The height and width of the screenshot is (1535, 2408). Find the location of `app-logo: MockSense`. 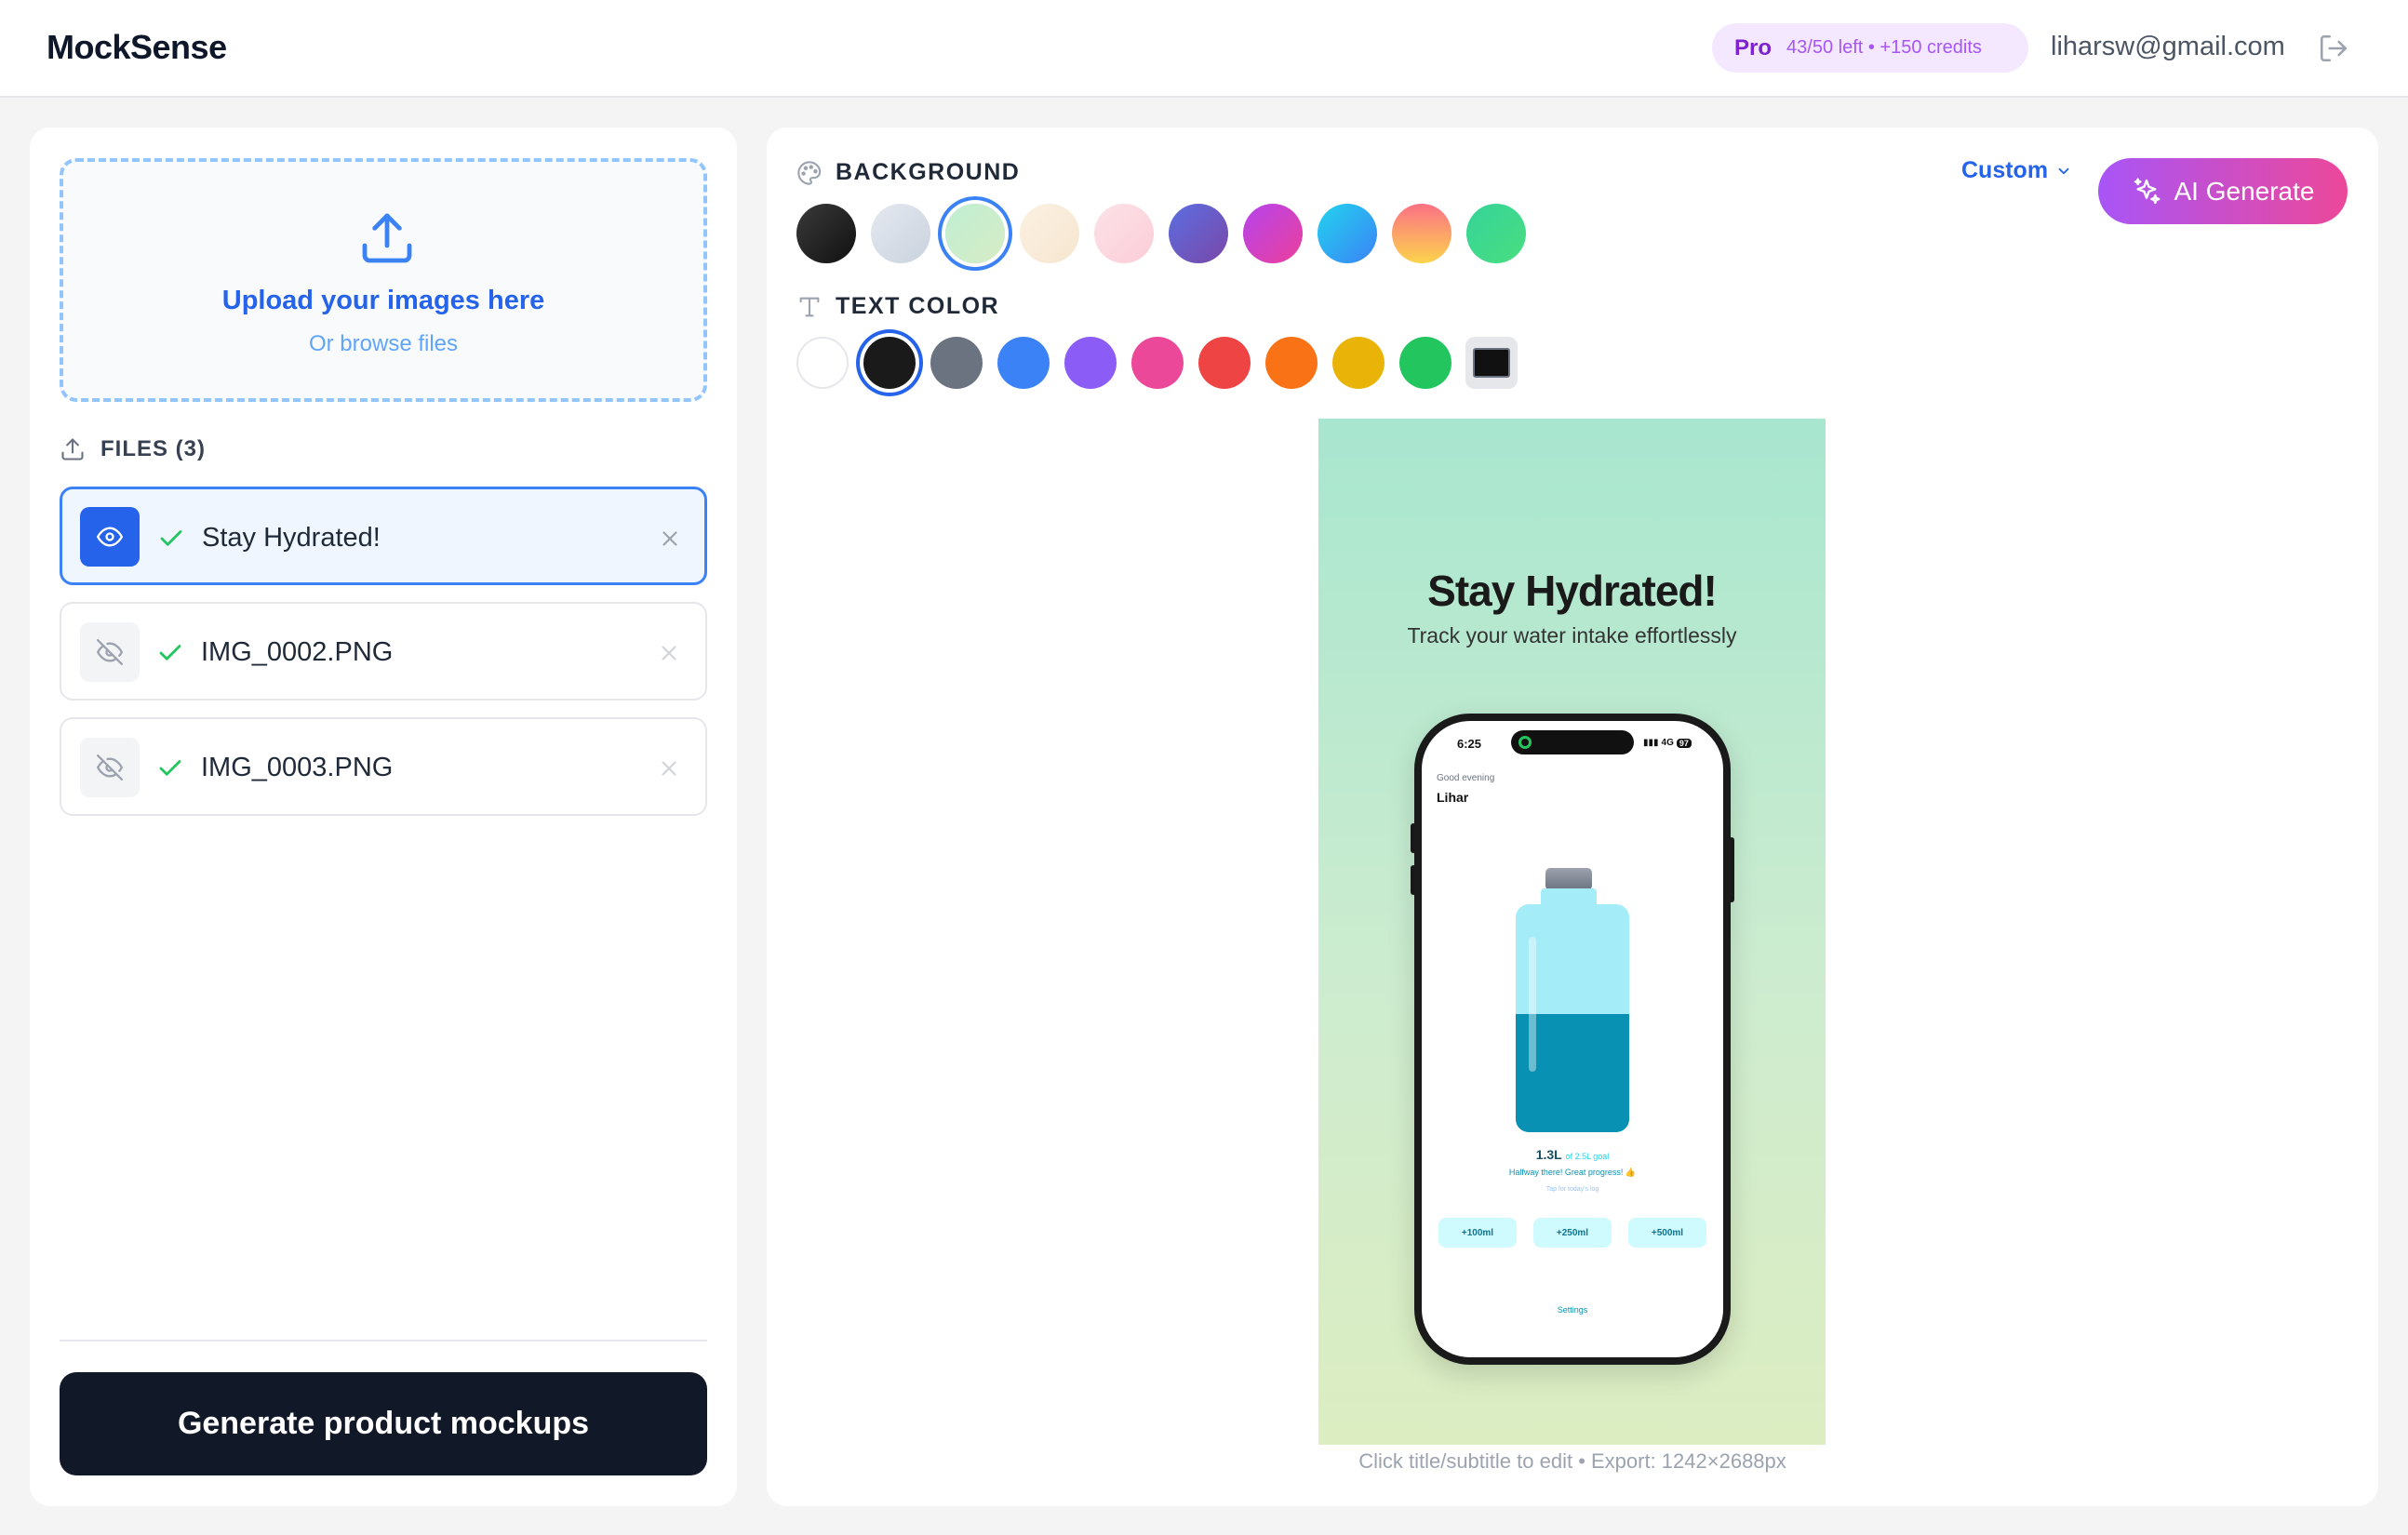

app-logo: MockSense is located at coordinates (137, 48).